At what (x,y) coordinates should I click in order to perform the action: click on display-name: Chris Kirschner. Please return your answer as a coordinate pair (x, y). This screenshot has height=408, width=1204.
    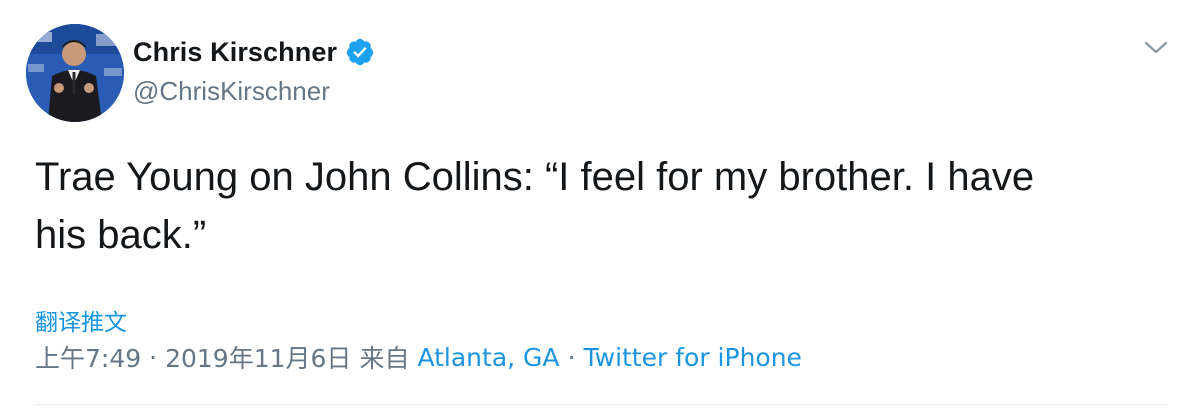
    Looking at the image, I should click on (235, 52).